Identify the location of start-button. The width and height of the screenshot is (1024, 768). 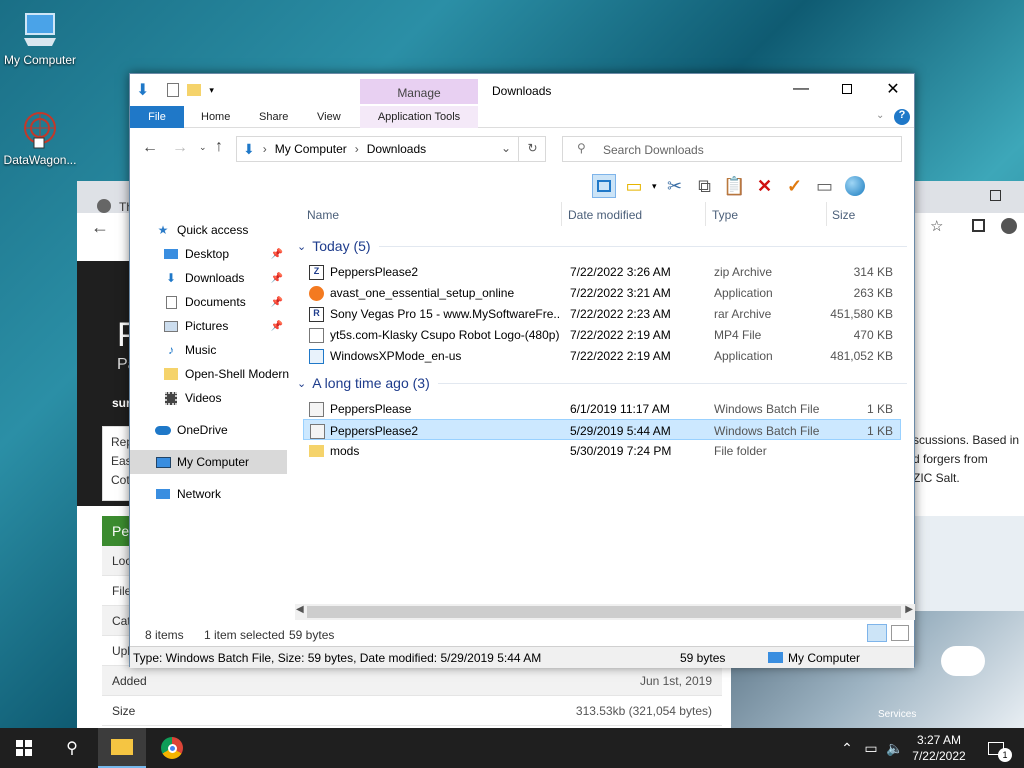
(24, 748).